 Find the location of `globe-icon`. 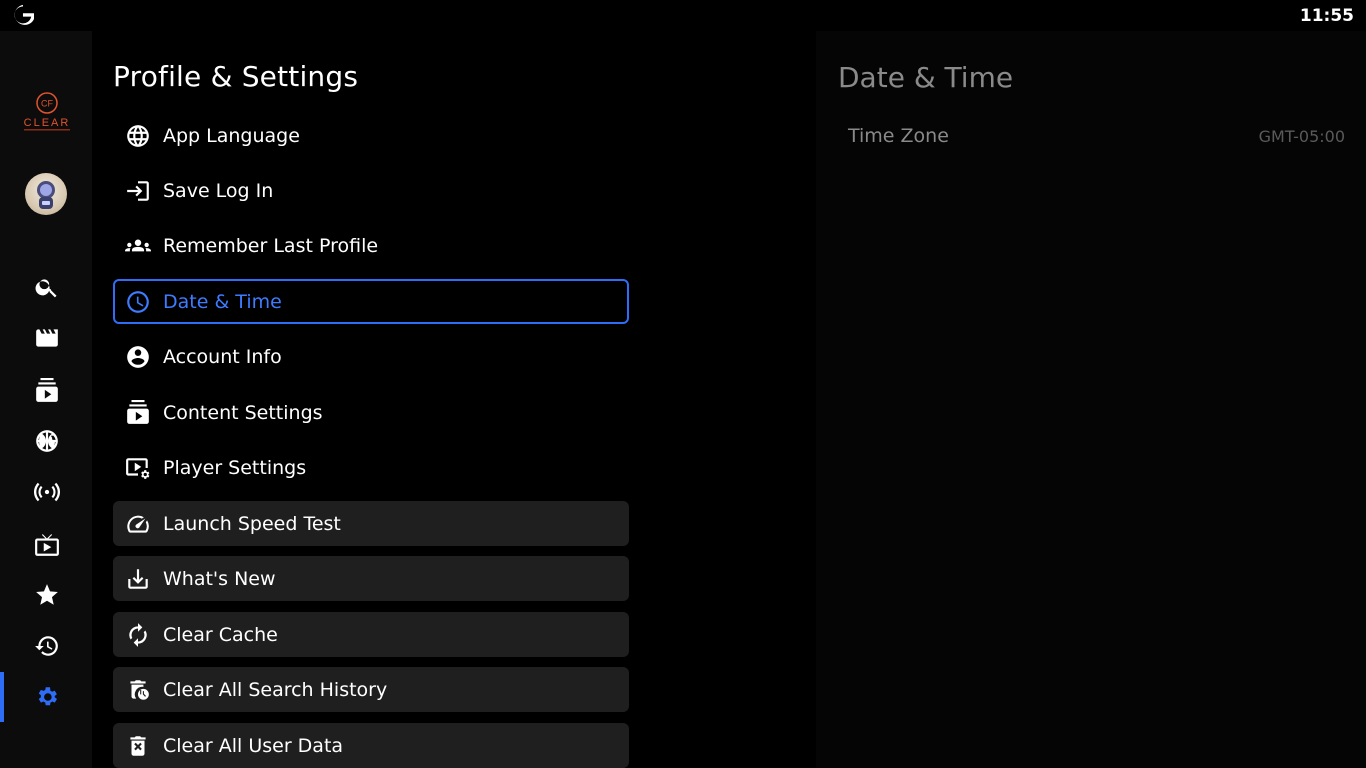

globe-icon is located at coordinates (138, 135).